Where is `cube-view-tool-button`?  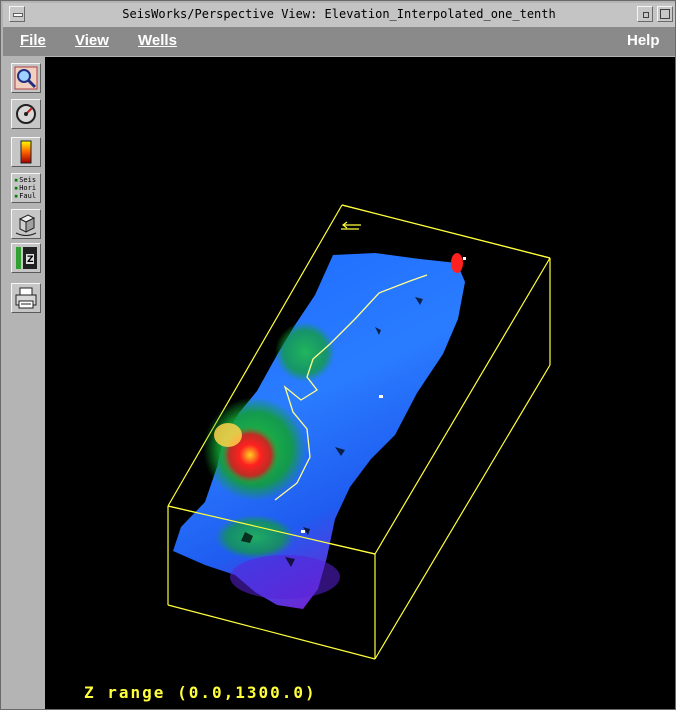
cube-view-tool-button is located at coordinates (26, 224).